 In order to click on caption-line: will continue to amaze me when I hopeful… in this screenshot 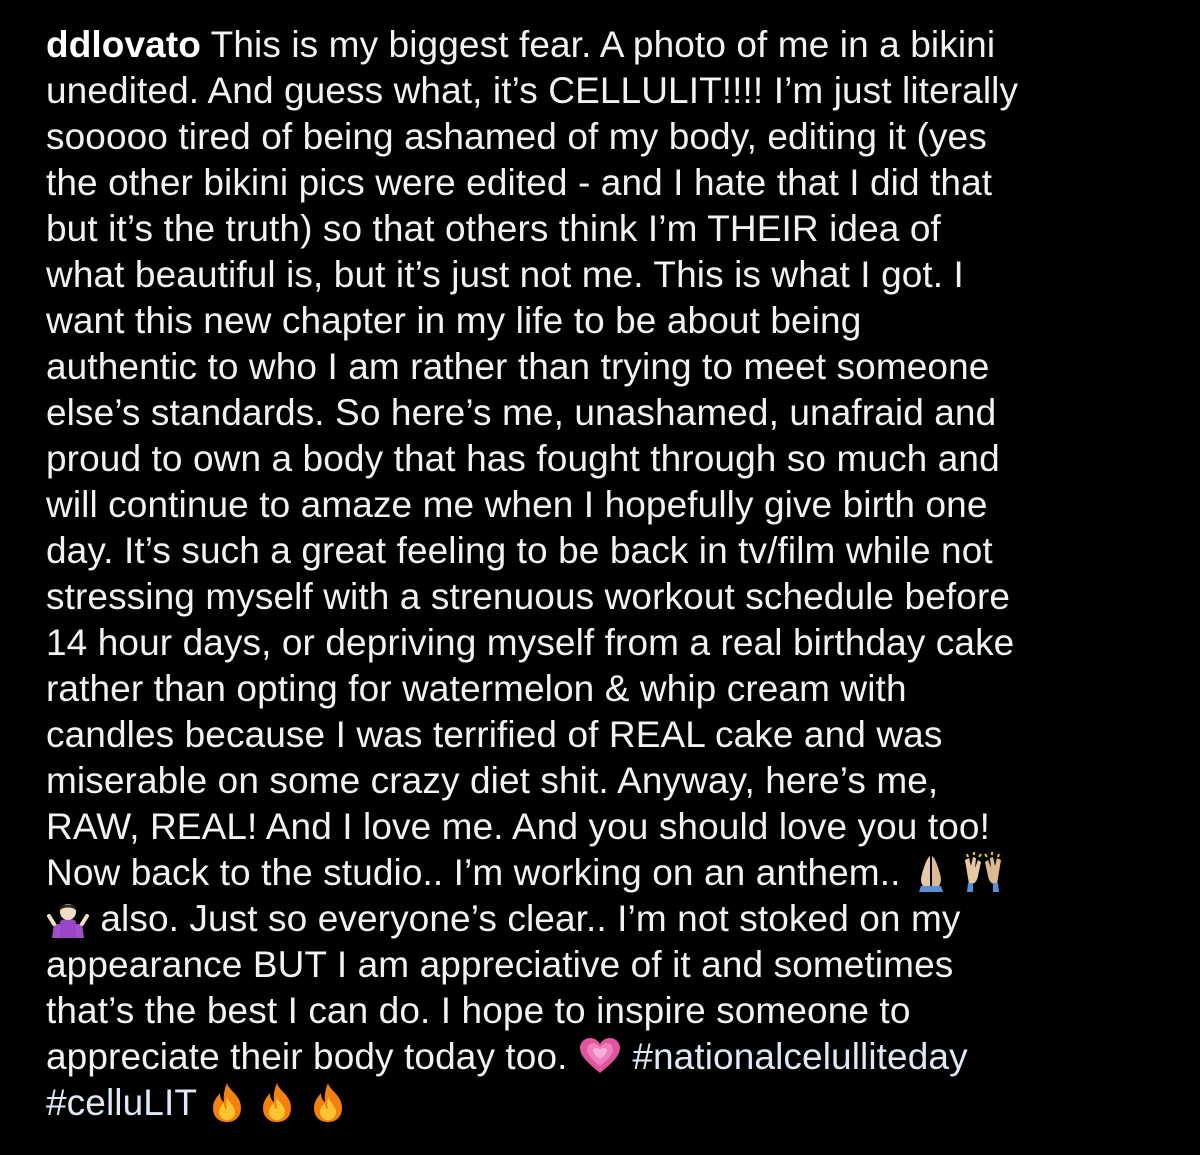, I will do `click(606, 505)`.